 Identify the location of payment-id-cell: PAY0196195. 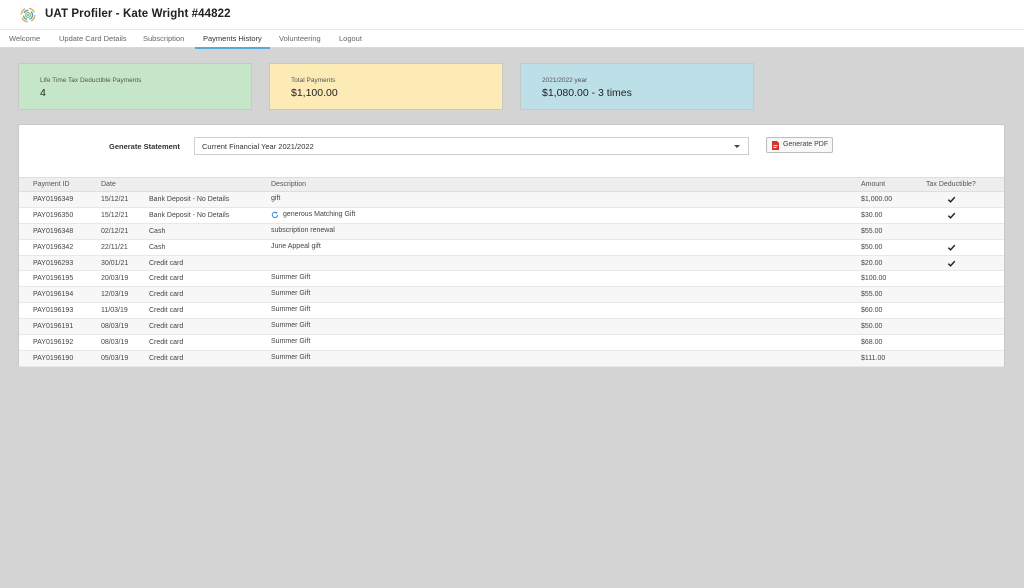
(53, 279).